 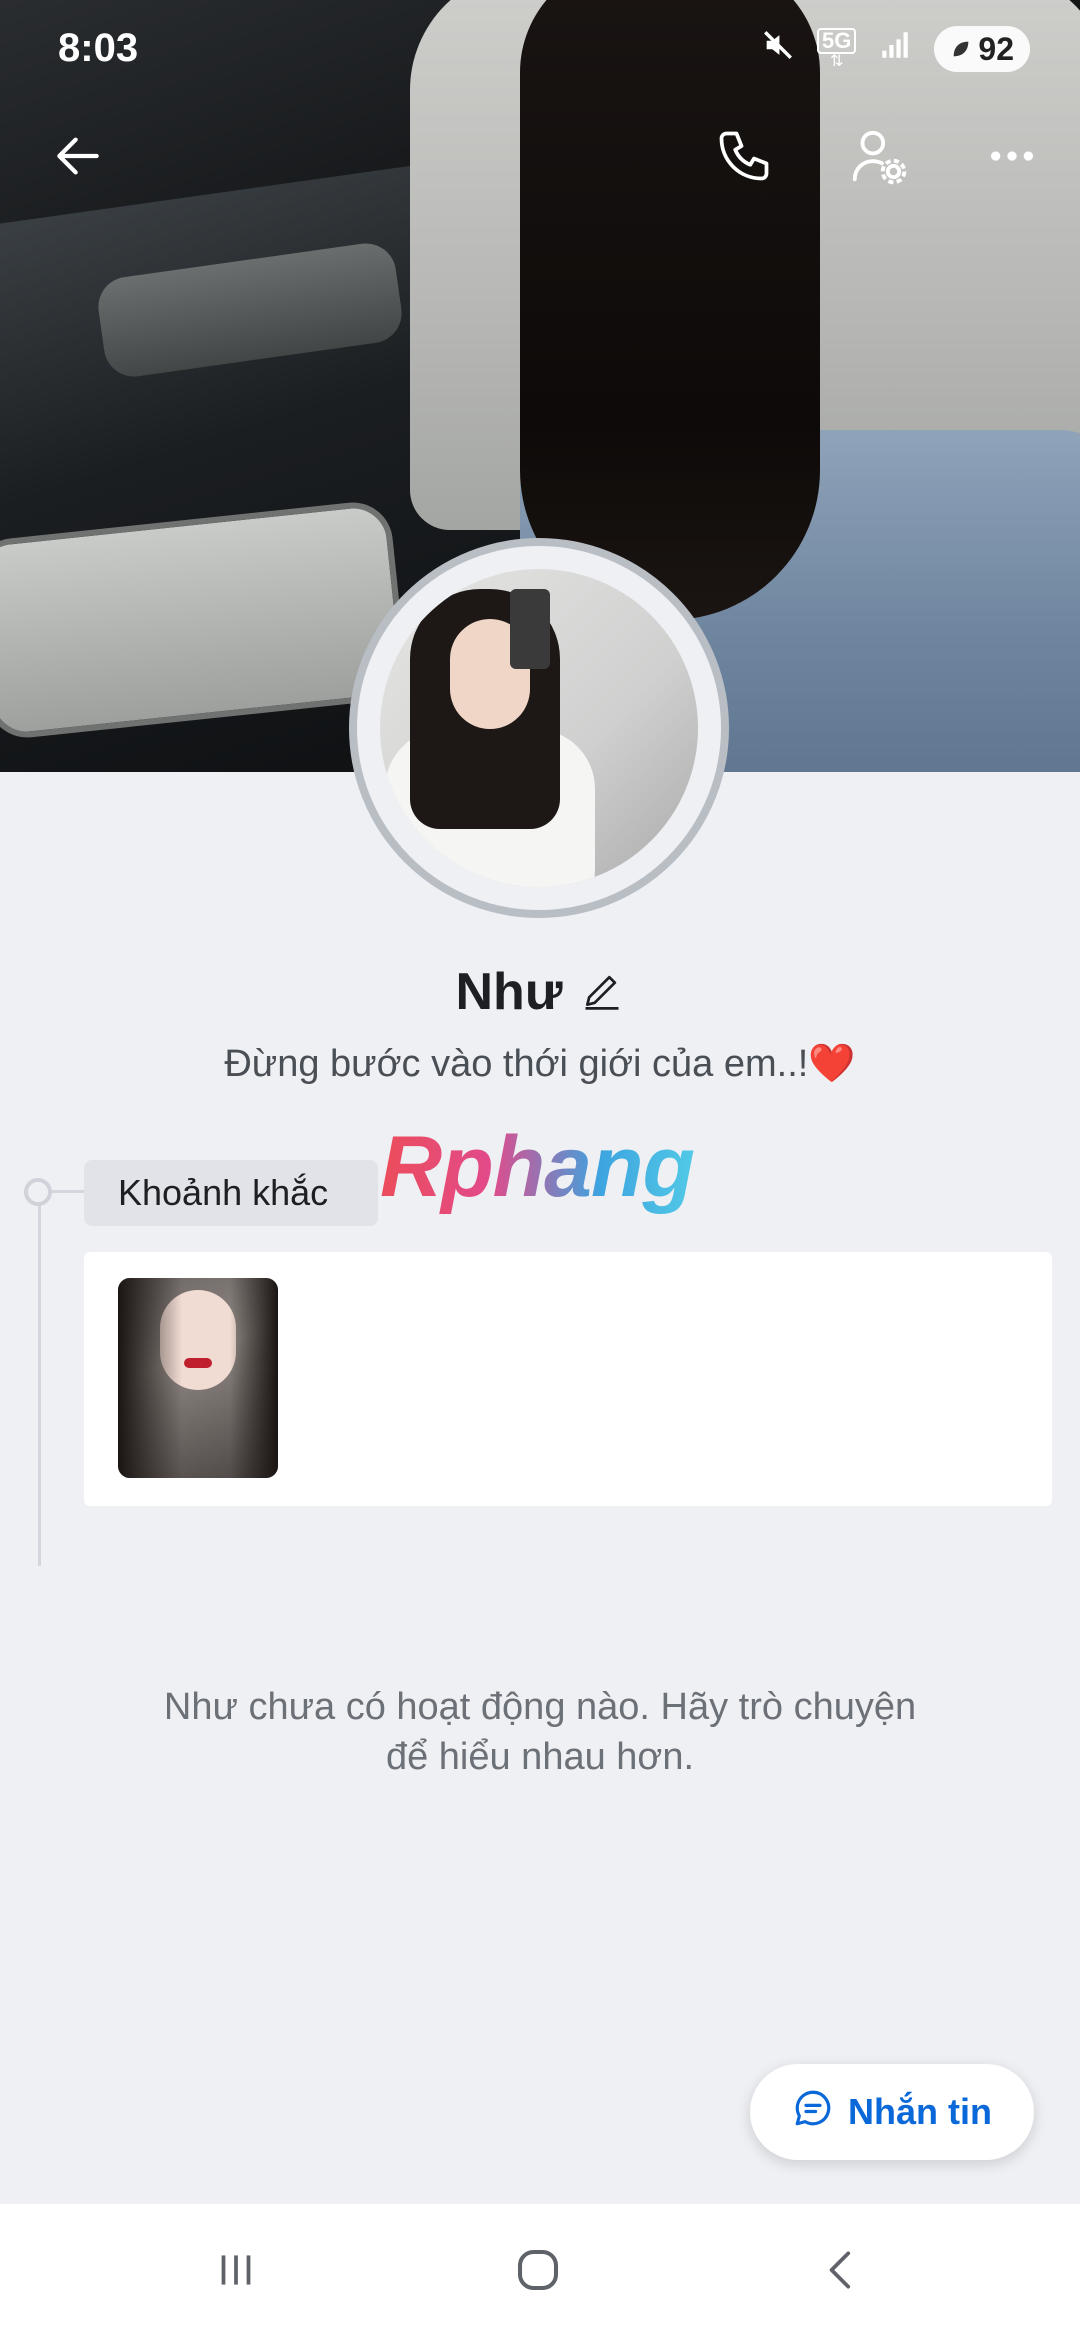 What do you see at coordinates (537, 1167) in the screenshot?
I see `watermark-logo: Rphang` at bounding box center [537, 1167].